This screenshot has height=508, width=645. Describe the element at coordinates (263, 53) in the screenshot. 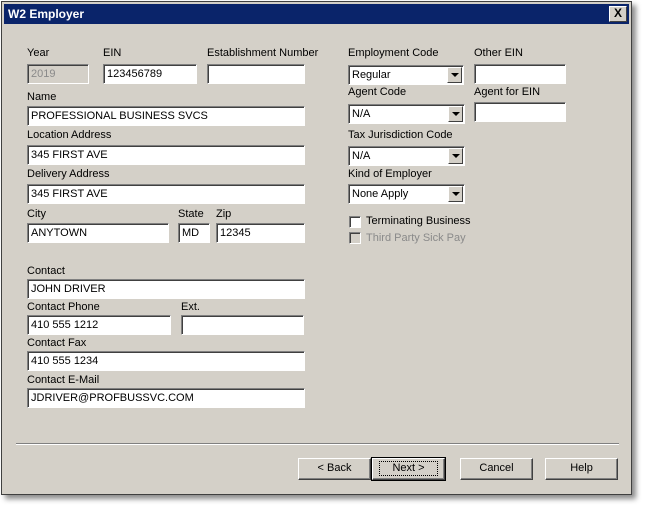

I see `establishment-number-label: Establishment Number` at that location.